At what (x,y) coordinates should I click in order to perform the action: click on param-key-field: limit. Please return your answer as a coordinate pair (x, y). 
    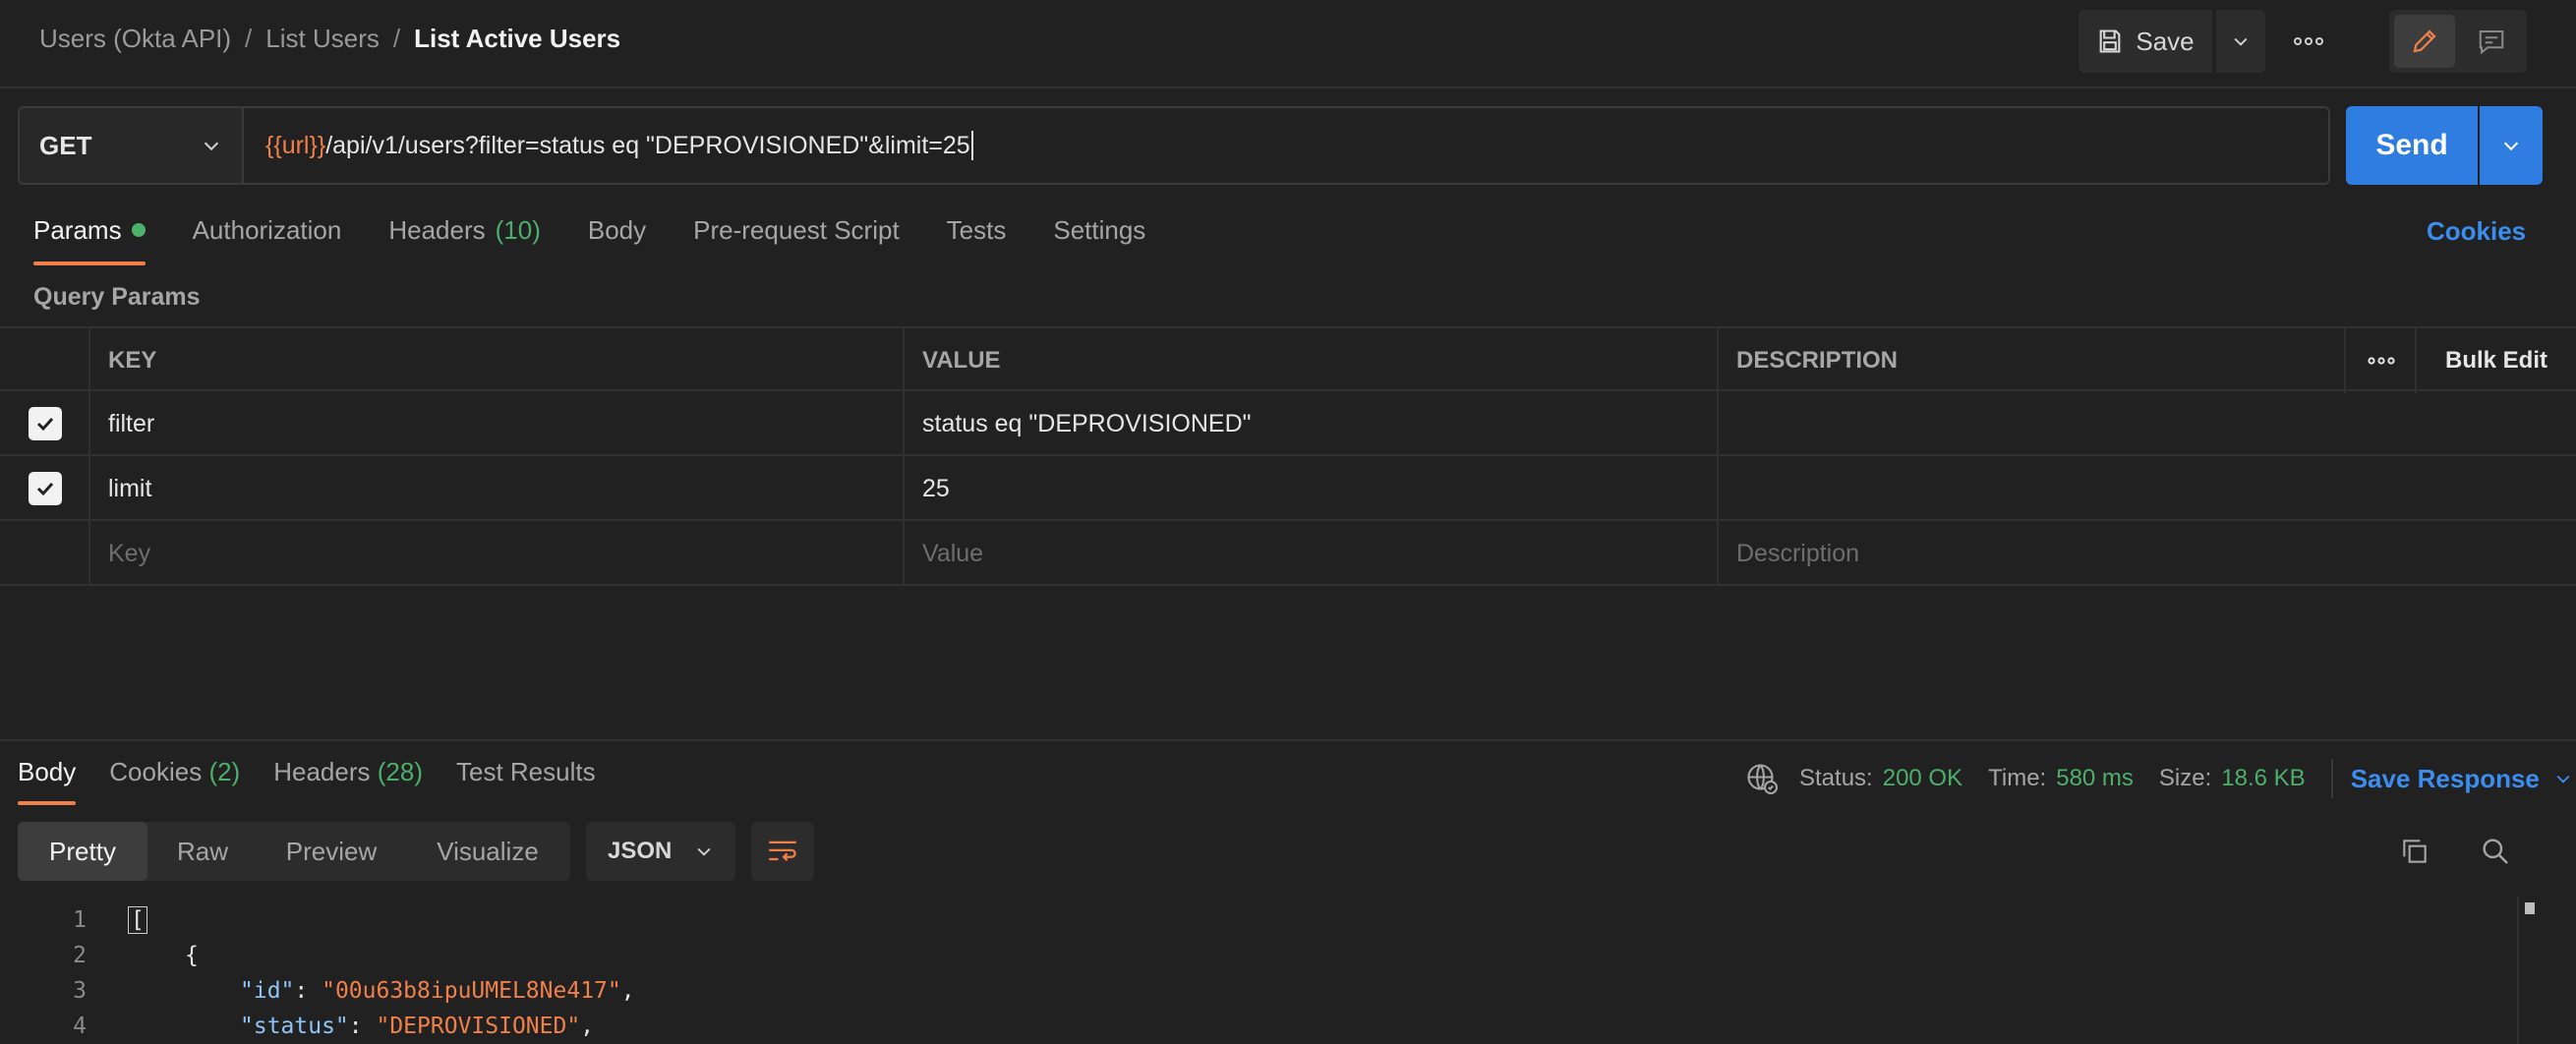
    Looking at the image, I should click on (496, 488).